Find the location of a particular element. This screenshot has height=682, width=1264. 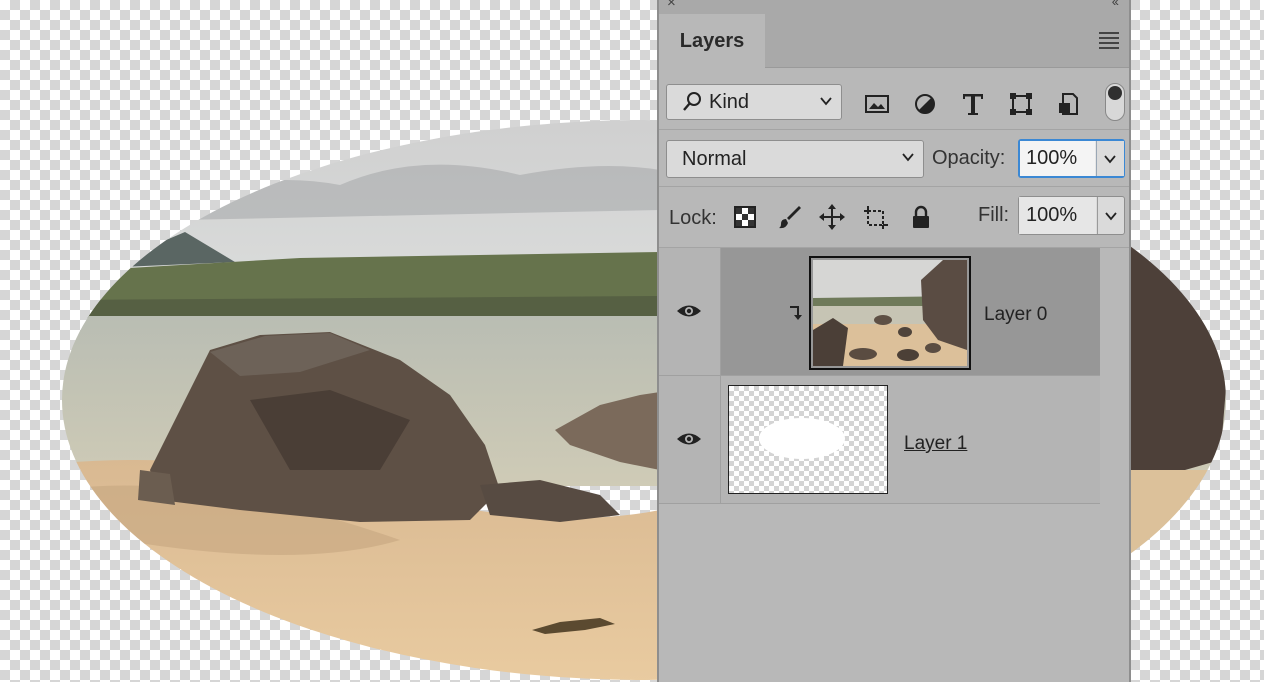

lock-all-icon is located at coordinates (921, 217).